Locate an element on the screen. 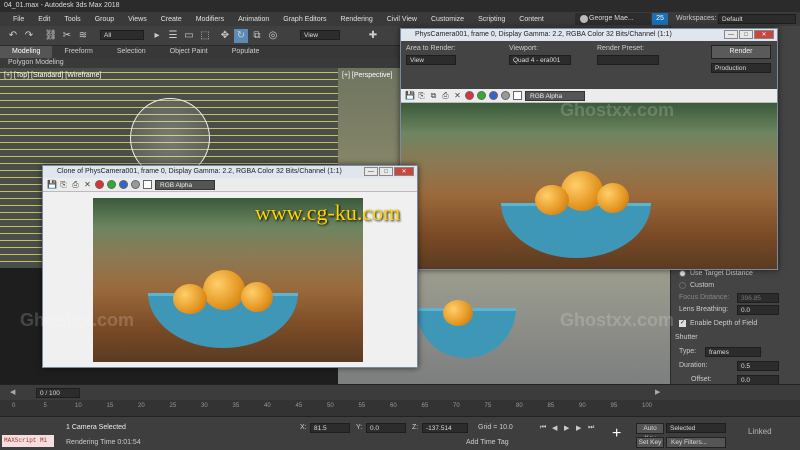 This screenshot has height=450, width=800. ribbon-tab: Modeling is located at coordinates (26, 52).